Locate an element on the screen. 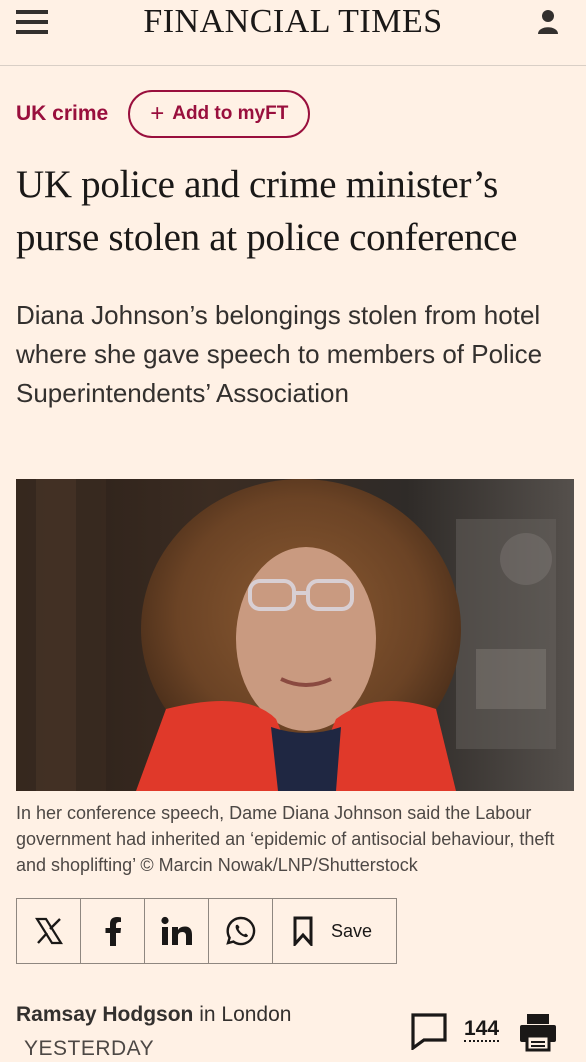  share-toolbar: Save is located at coordinates (206, 931).